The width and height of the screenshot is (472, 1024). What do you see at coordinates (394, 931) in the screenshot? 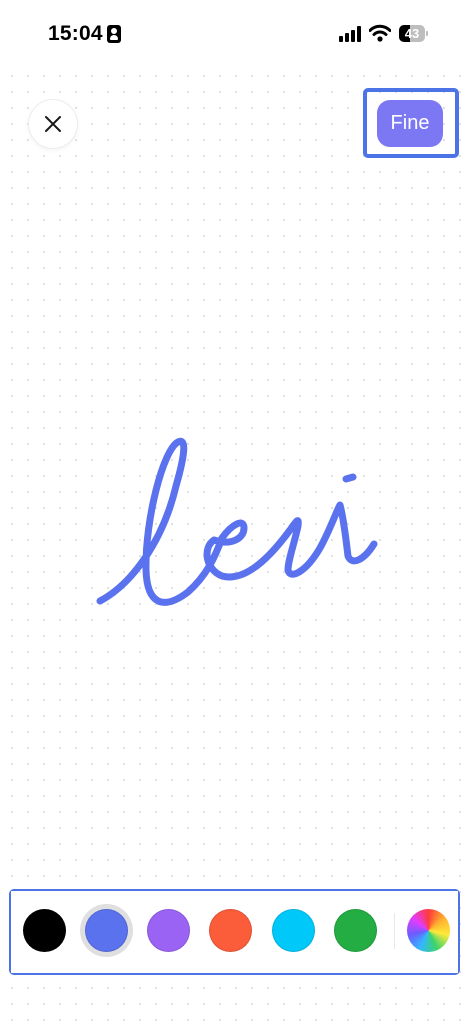
I see `palette-divider` at bounding box center [394, 931].